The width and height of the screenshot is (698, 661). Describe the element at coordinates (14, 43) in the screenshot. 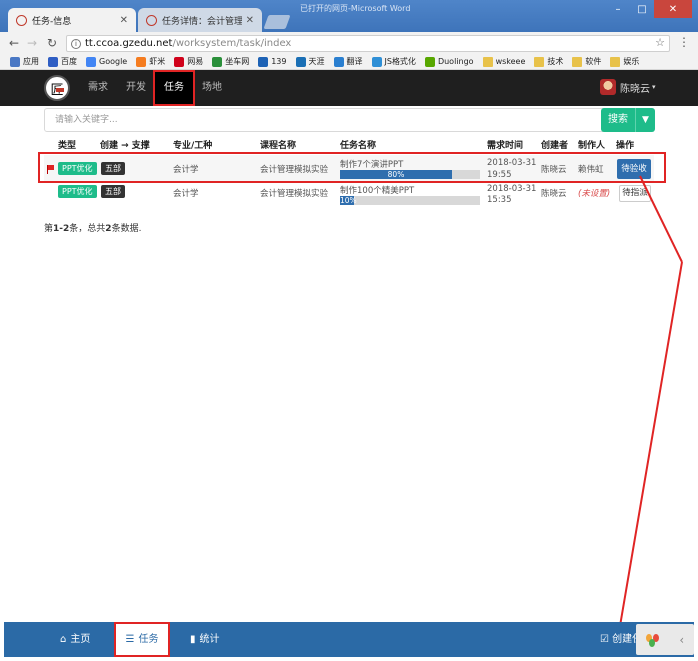

I see `back-arrow-icon: ←` at that location.